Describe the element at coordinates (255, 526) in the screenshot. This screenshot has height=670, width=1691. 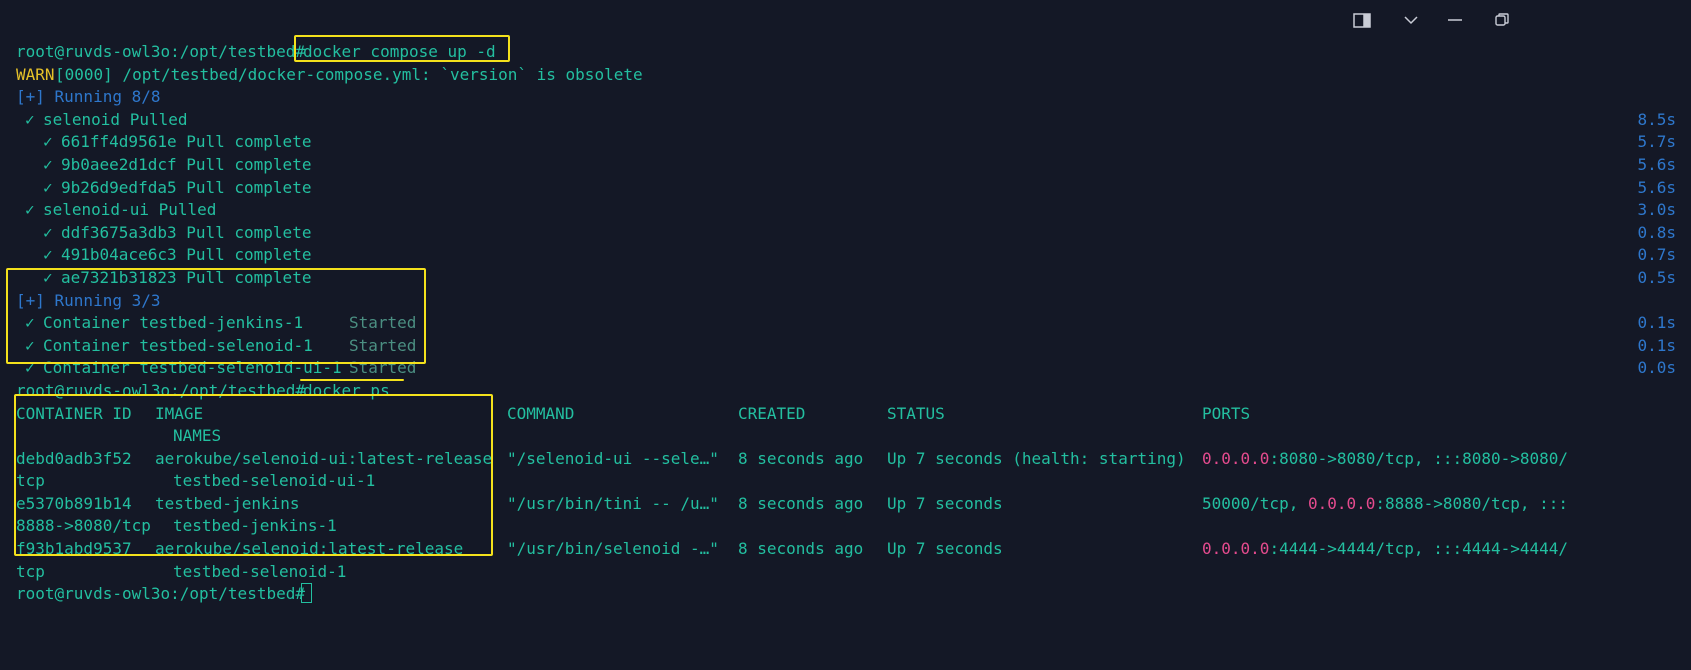
I see `names-cell: testbed-jenkins-1` at that location.